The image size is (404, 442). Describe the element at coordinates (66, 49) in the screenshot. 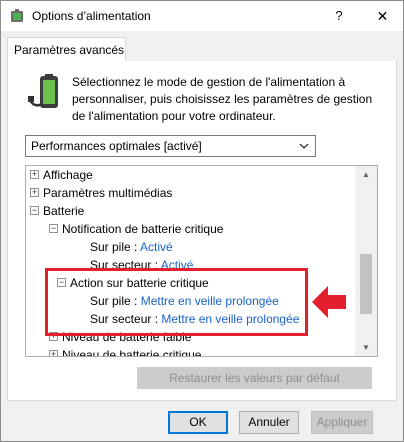

I see `tab-advanced-settings: Paramètres avancés` at that location.